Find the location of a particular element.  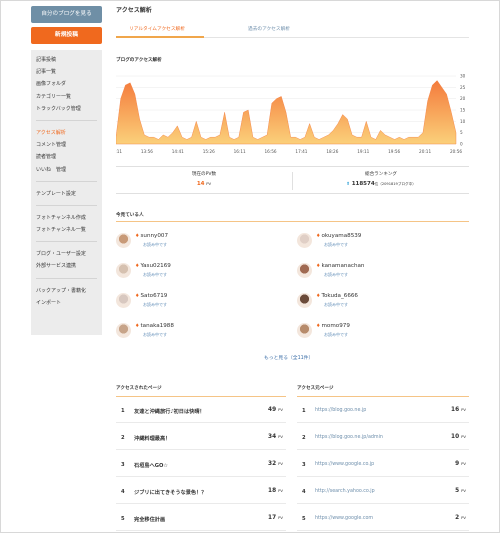

source-rank-row: 2 https://blog.goo.ne.jp/admin 10 PV is located at coordinates (383, 437).